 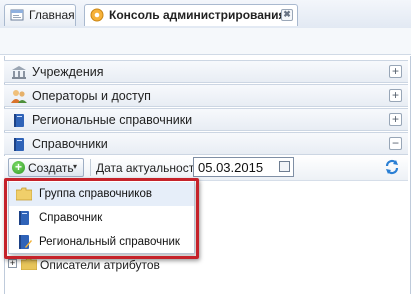 I want to click on tree-row: + Описатели атрибутов, so click(x=108, y=265).